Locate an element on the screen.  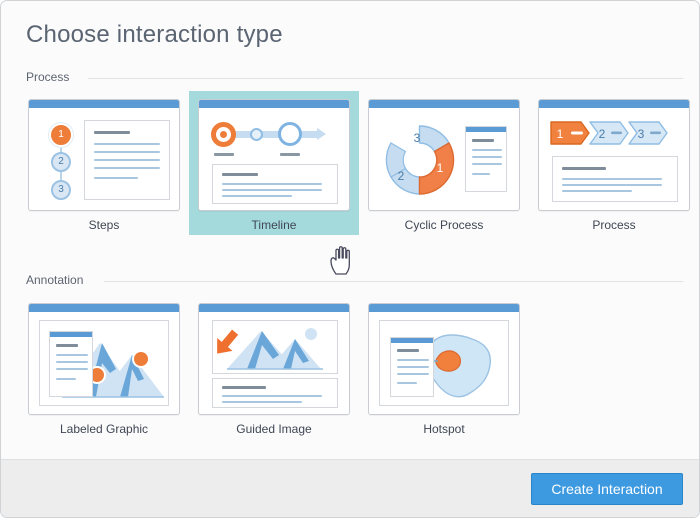
card-label-guided-image: Guided Image is located at coordinates (274, 429).